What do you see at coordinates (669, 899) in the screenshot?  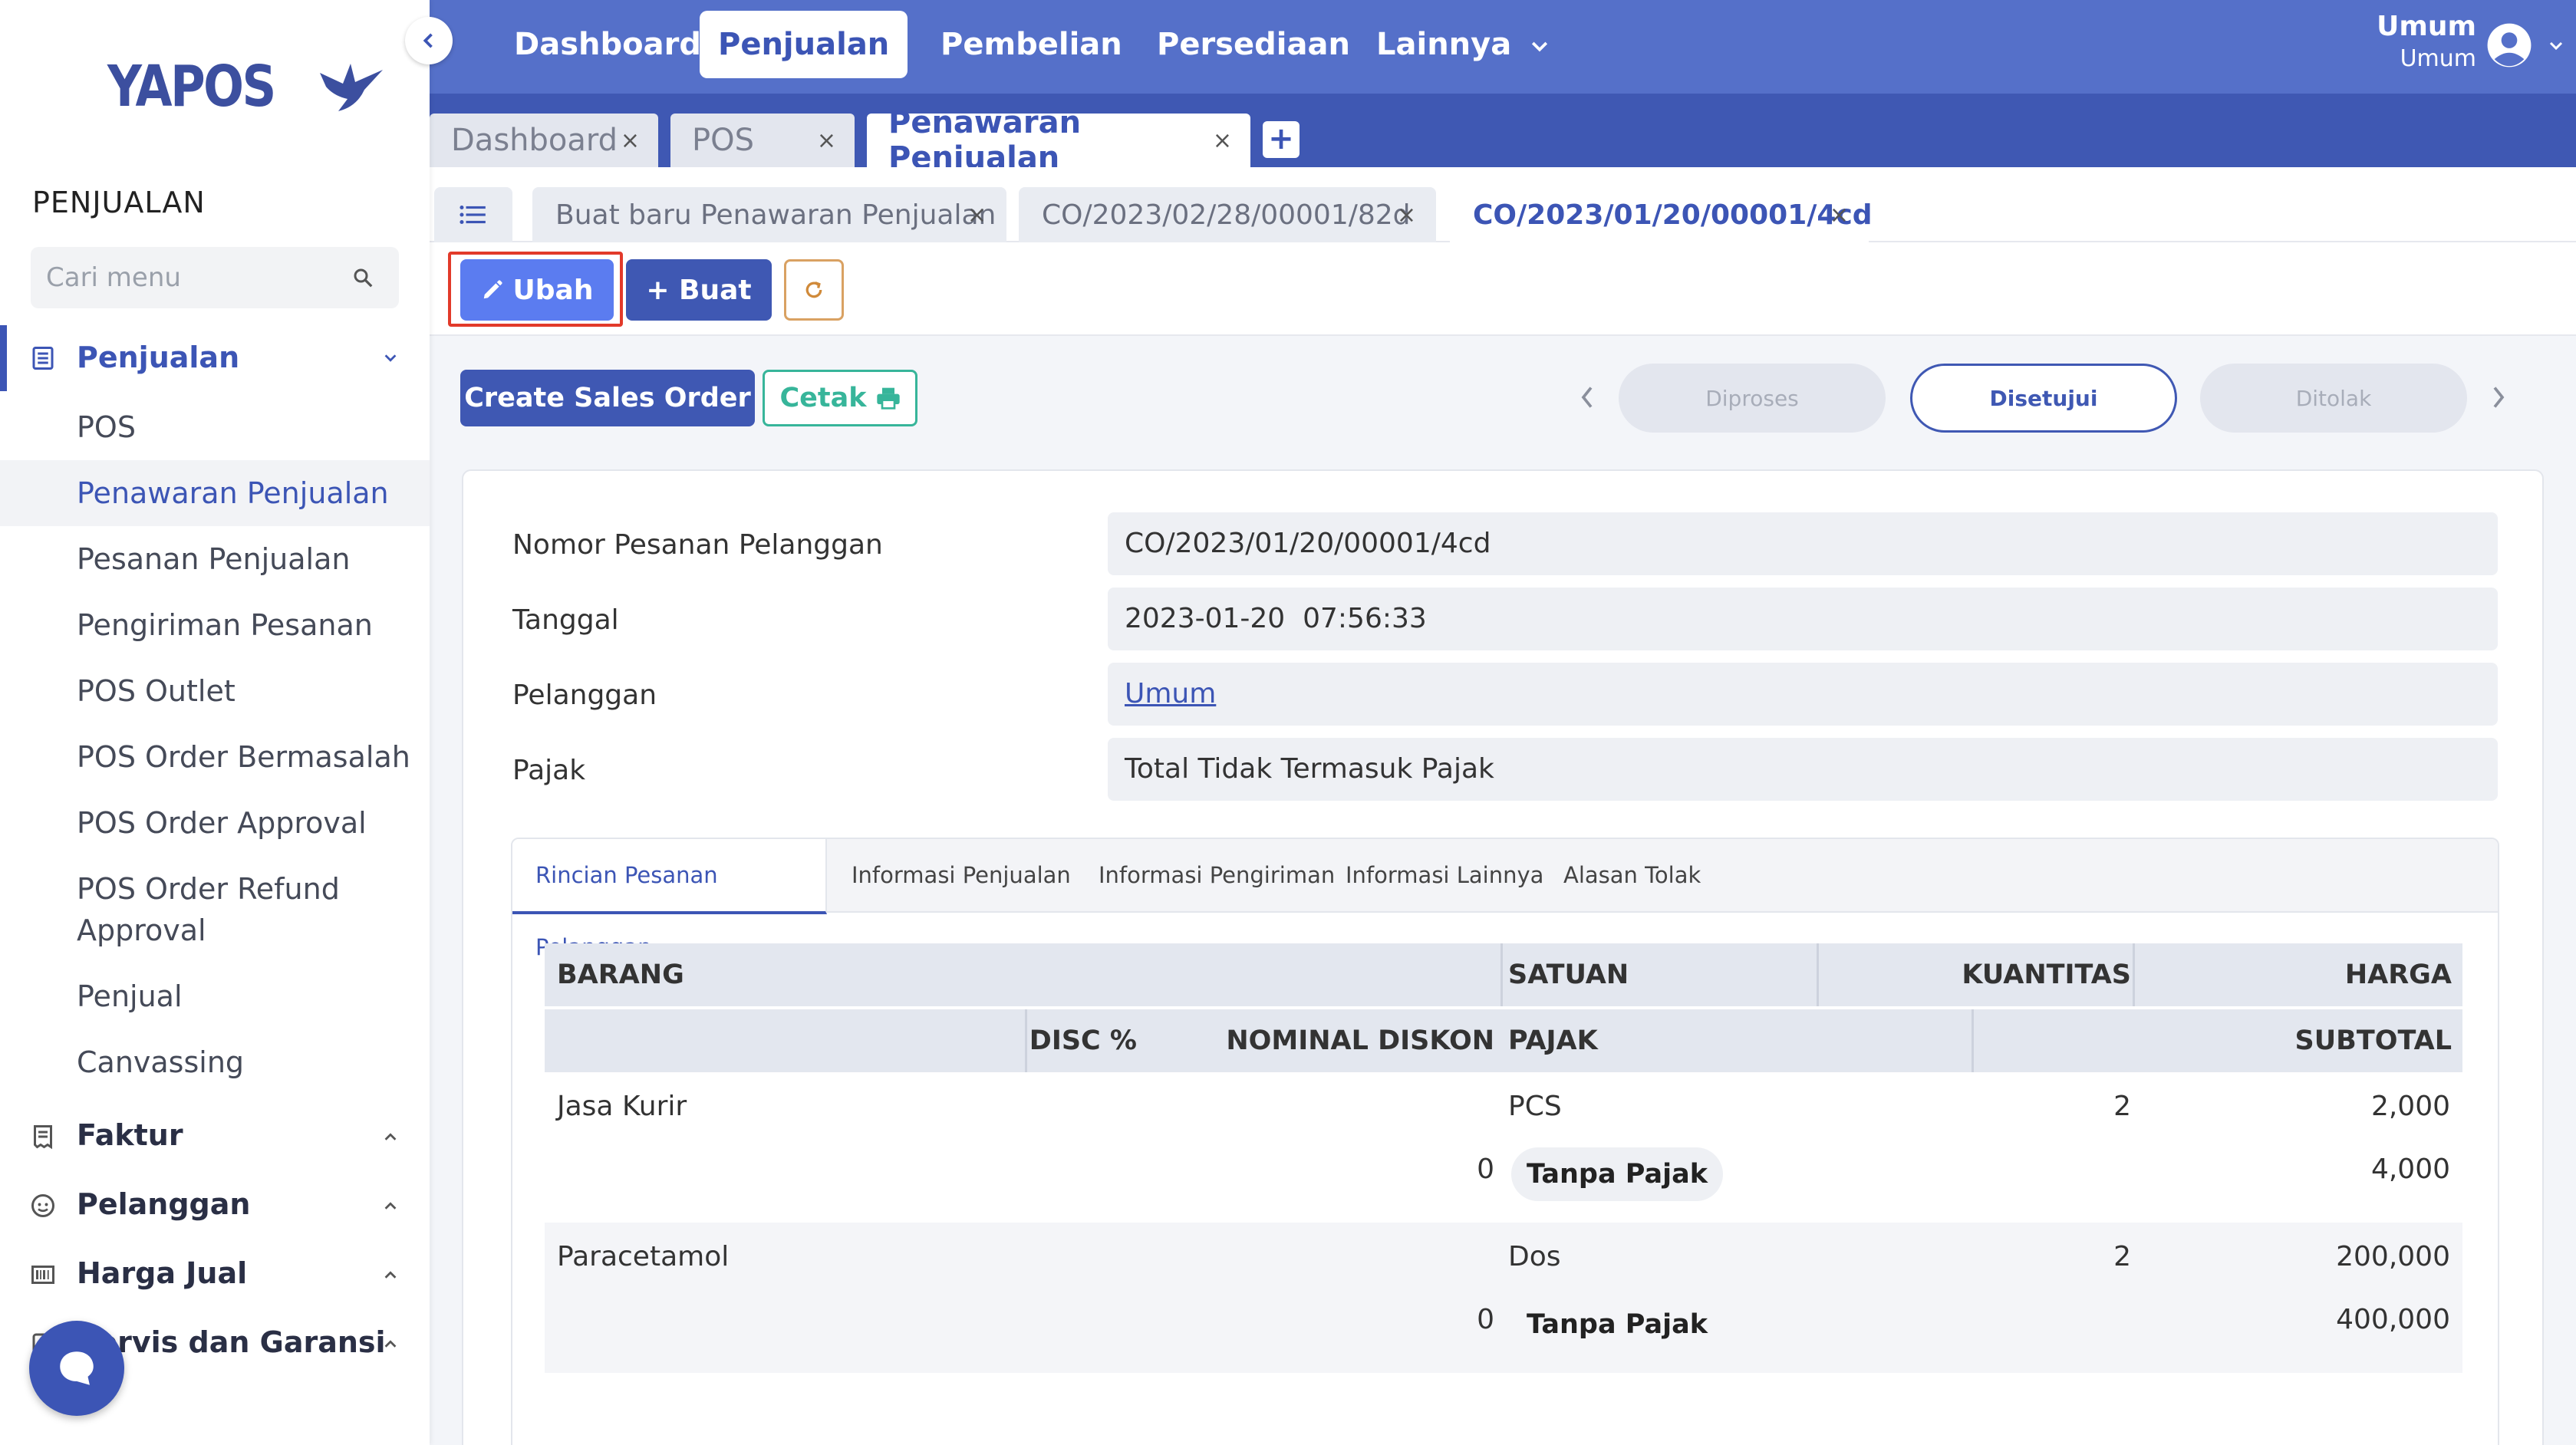 I see `tab-rincian-pesanan: Rincian Pesanan Pelanggan` at bounding box center [669, 899].